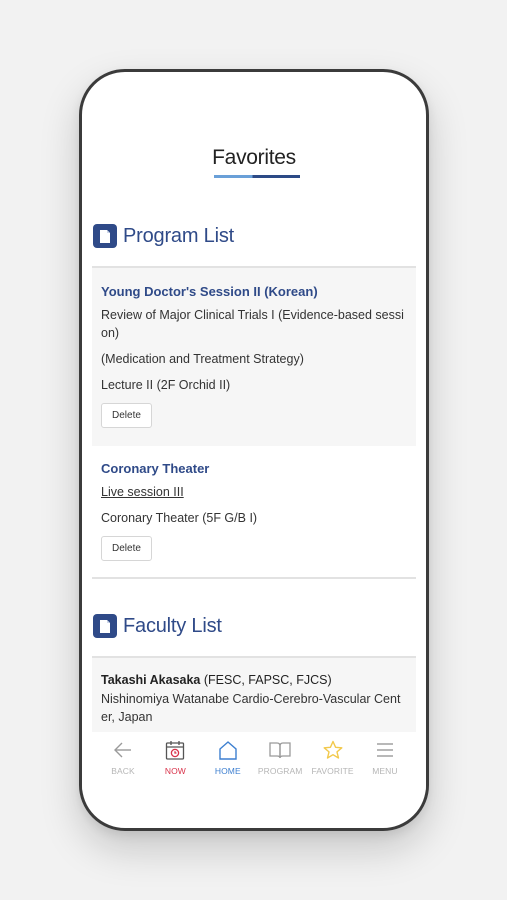  Describe the element at coordinates (333, 749) in the screenshot. I see `star-icon` at that location.